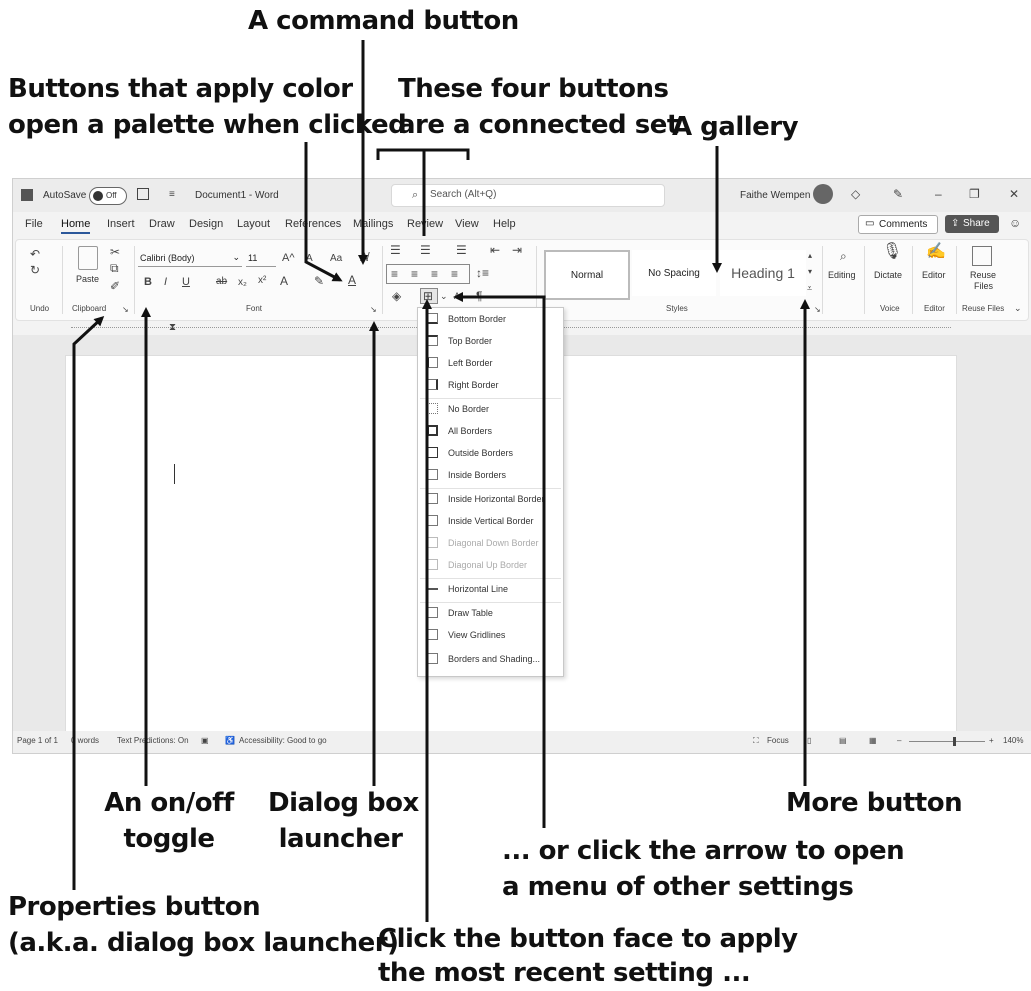 This screenshot has width=1031, height=991. What do you see at coordinates (499, 560) in the screenshot?
I see `arrow-dropdown` at bounding box center [499, 560].